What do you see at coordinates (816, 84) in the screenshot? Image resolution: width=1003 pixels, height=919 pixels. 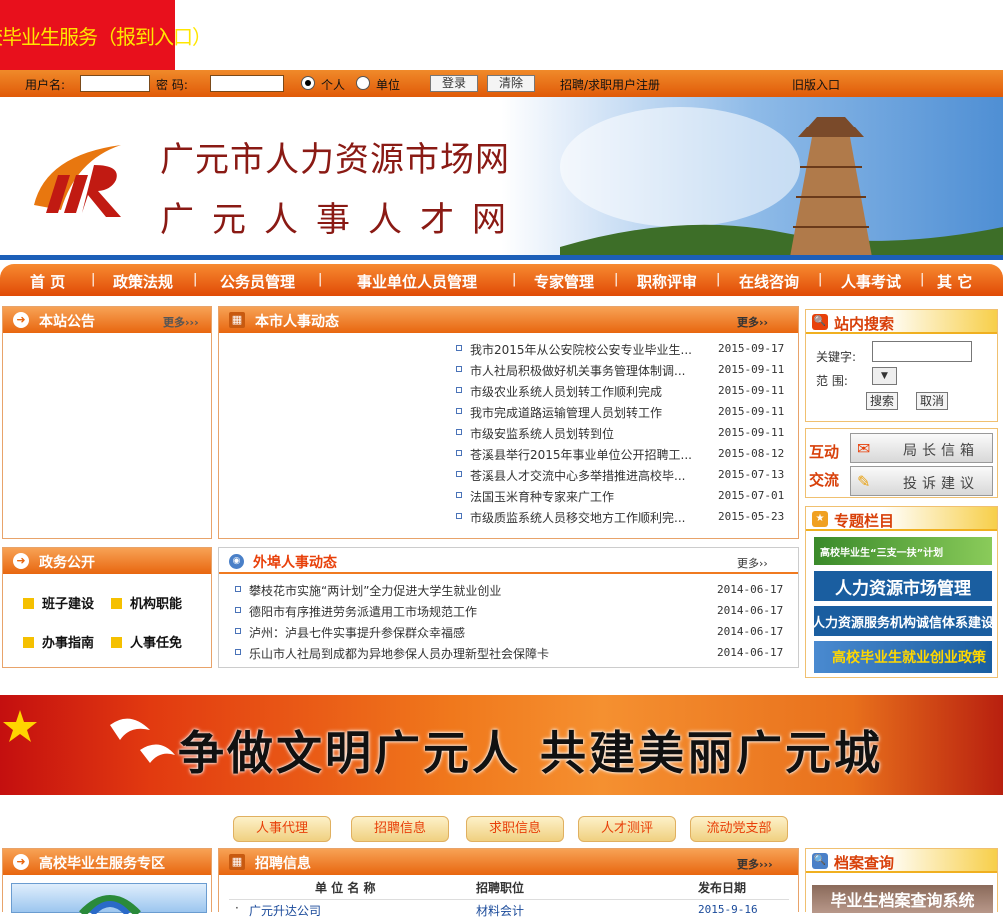 I see `old-version-link: 旧版入口` at bounding box center [816, 84].